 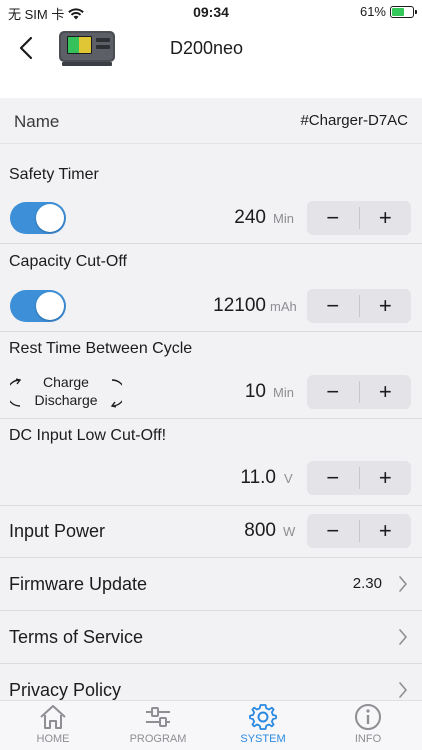 What do you see at coordinates (211, 637) in the screenshot?
I see `terms-of-service-row: Terms of Service` at bounding box center [211, 637].